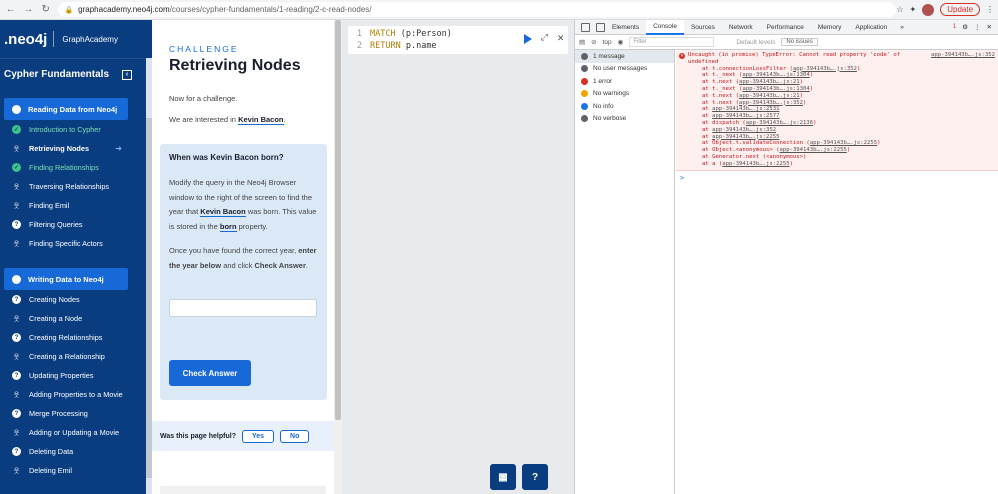 The height and width of the screenshot is (494, 998). I want to click on close-devtools-icon: ✕, so click(989, 27).